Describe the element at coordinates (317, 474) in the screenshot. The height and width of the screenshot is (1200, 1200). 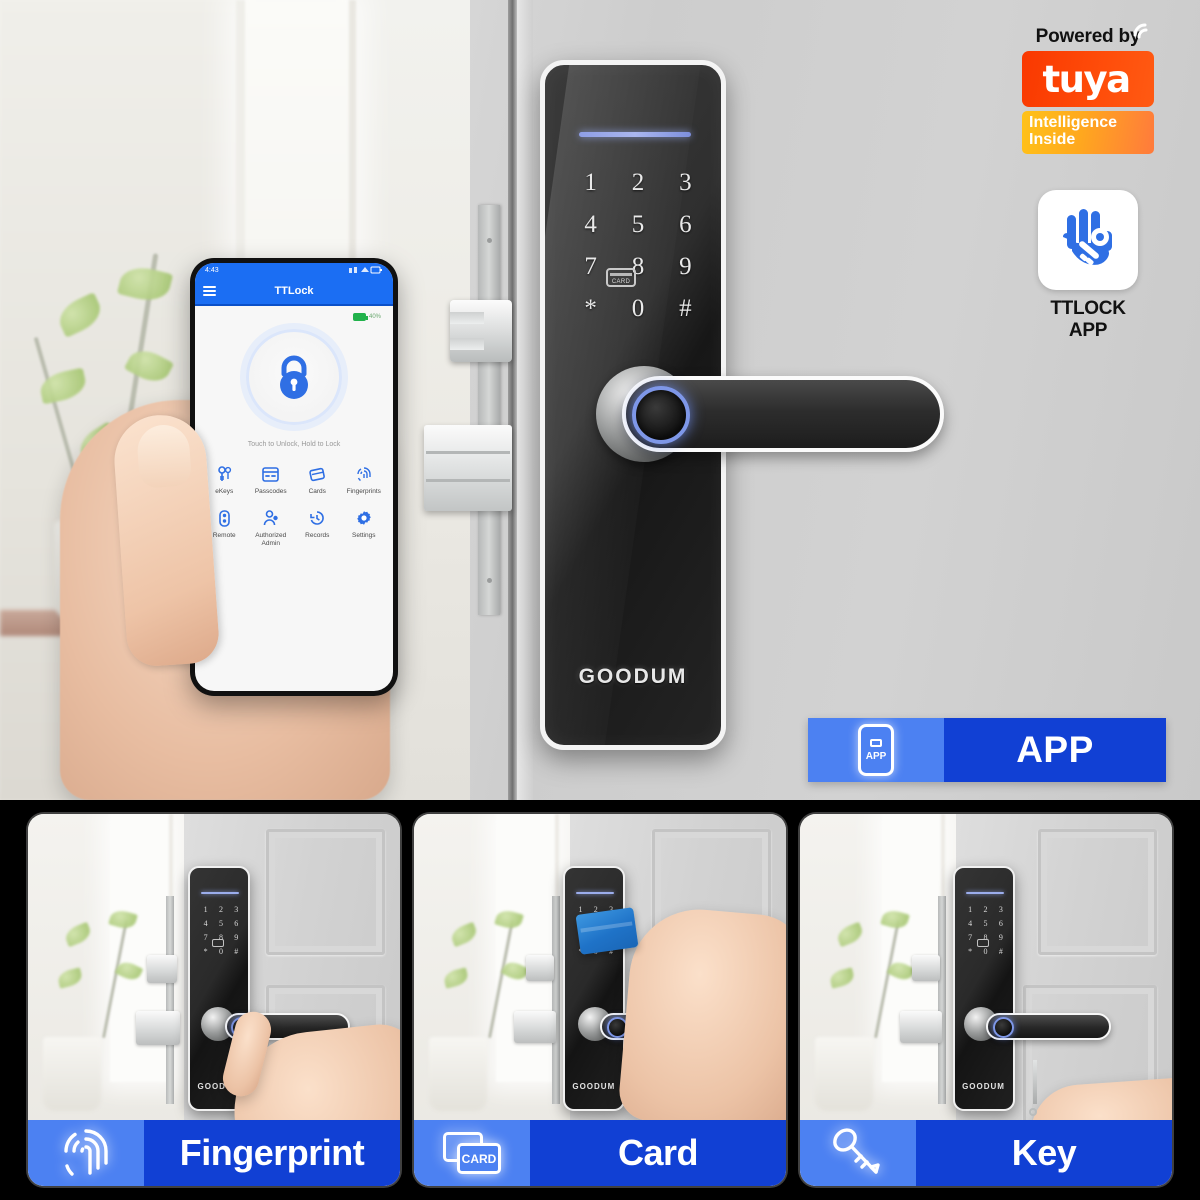
I see `card-icon` at that location.